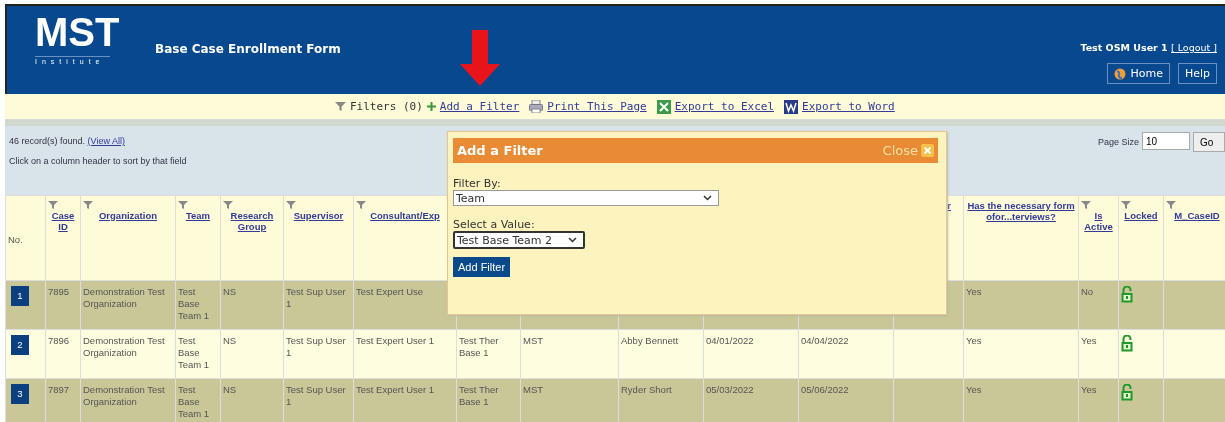  Describe the element at coordinates (663, 106) in the screenshot. I see `spreadsheet-icon` at that location.